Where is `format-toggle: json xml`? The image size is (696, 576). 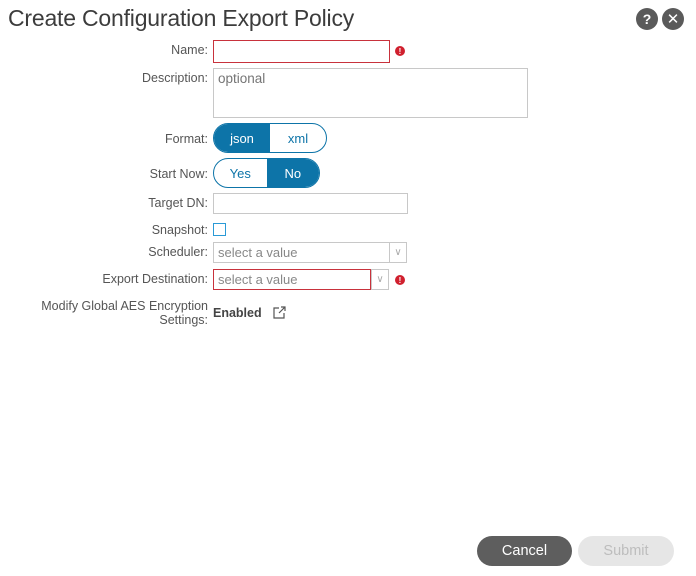
format-toggle: json xml is located at coordinates (270, 138).